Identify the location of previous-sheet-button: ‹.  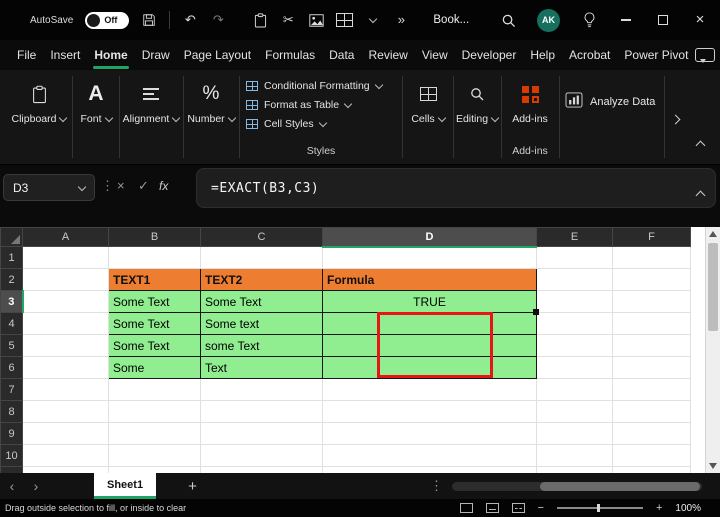
(12, 486).